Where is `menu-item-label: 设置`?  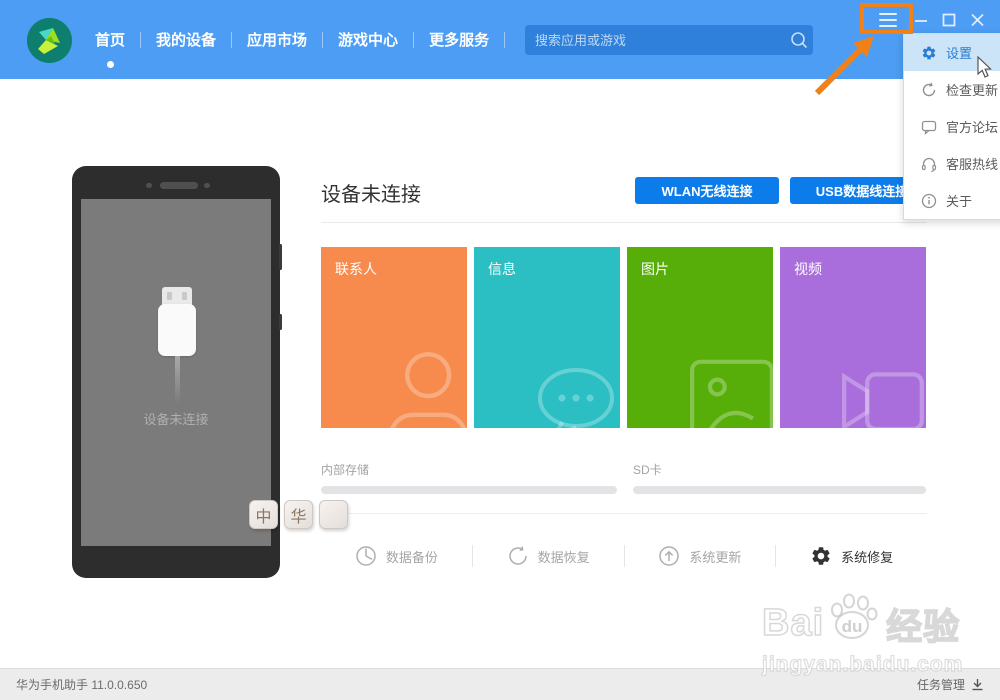
menu-item-label: 设置 is located at coordinates (959, 53).